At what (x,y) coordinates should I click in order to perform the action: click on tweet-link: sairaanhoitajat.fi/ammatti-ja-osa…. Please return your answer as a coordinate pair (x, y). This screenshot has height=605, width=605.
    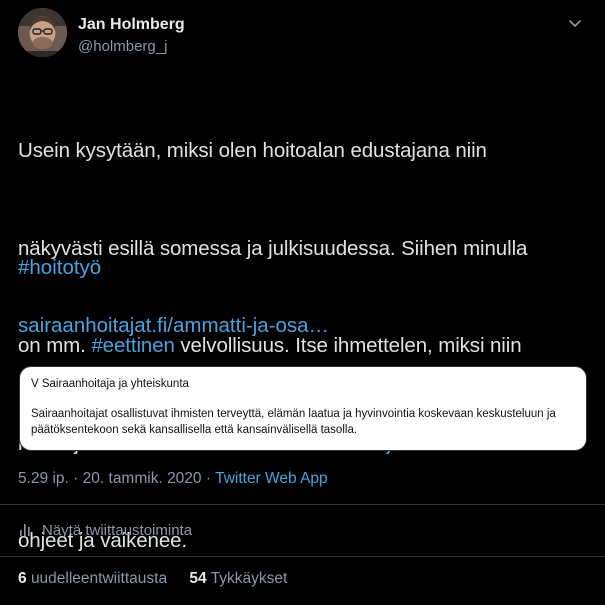
    Looking at the image, I should click on (173, 326).